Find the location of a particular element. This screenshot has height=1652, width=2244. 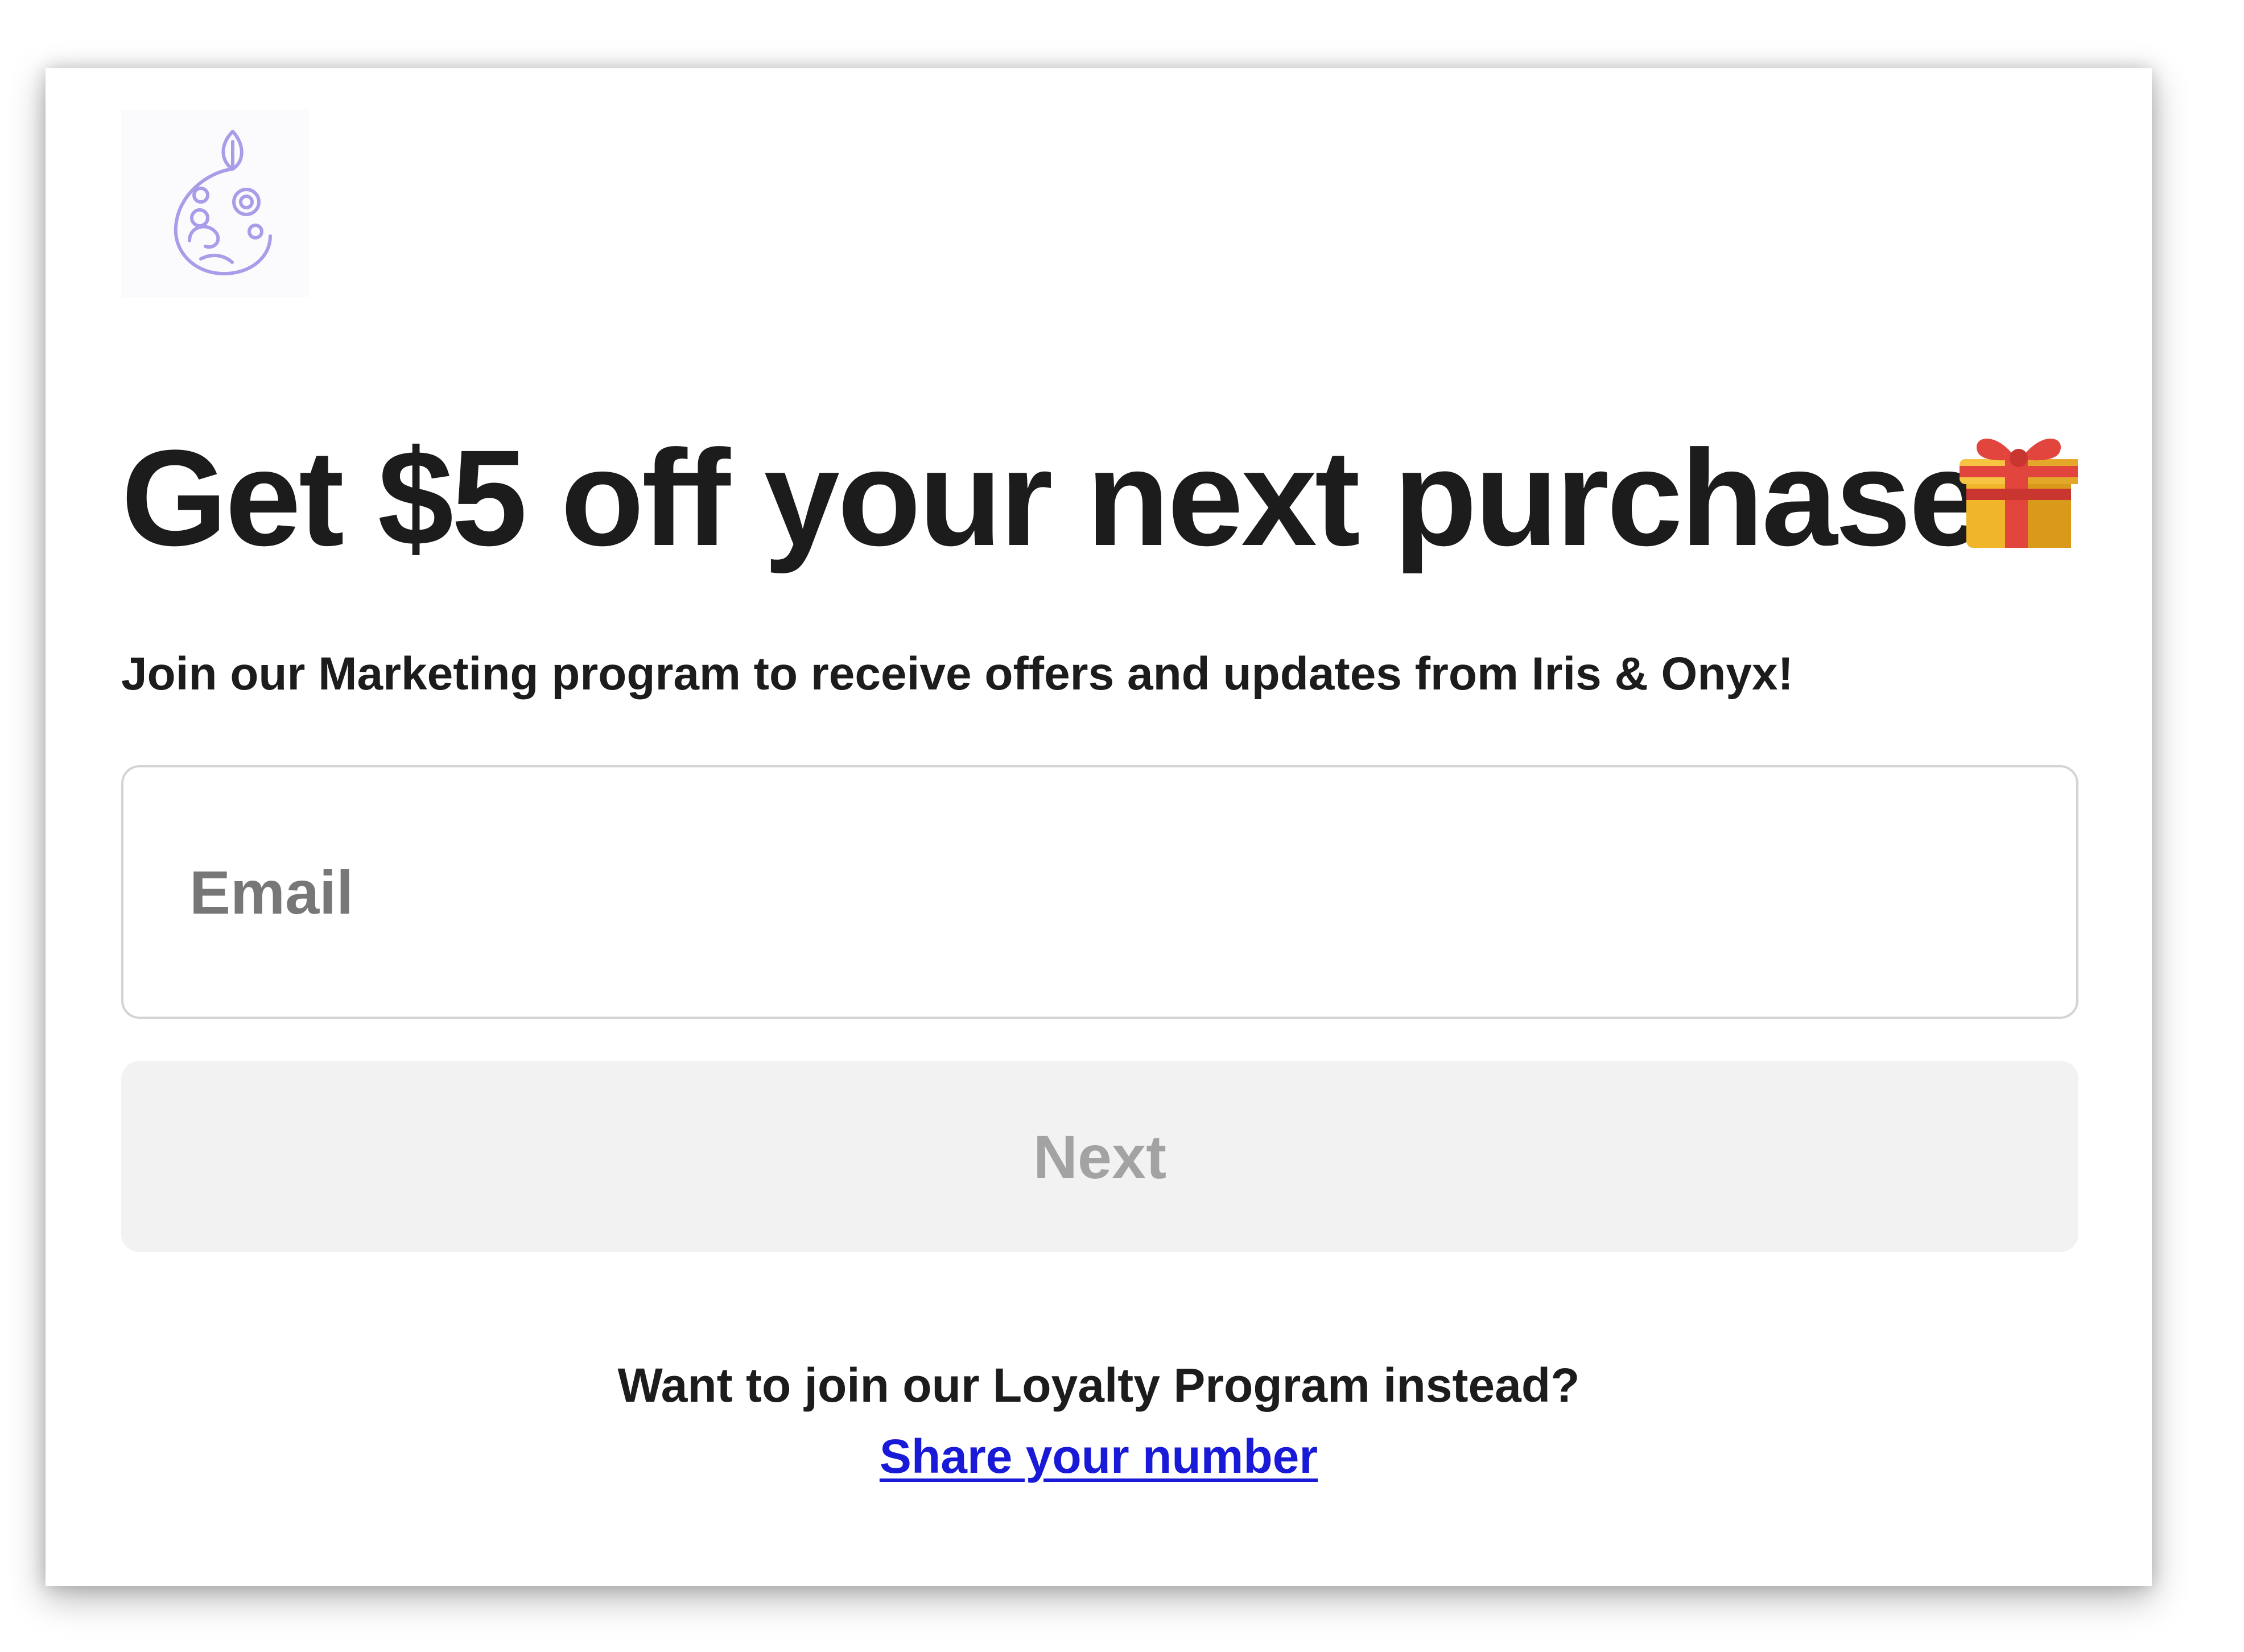

share-number-link: Share your number is located at coordinates (1099, 1456).